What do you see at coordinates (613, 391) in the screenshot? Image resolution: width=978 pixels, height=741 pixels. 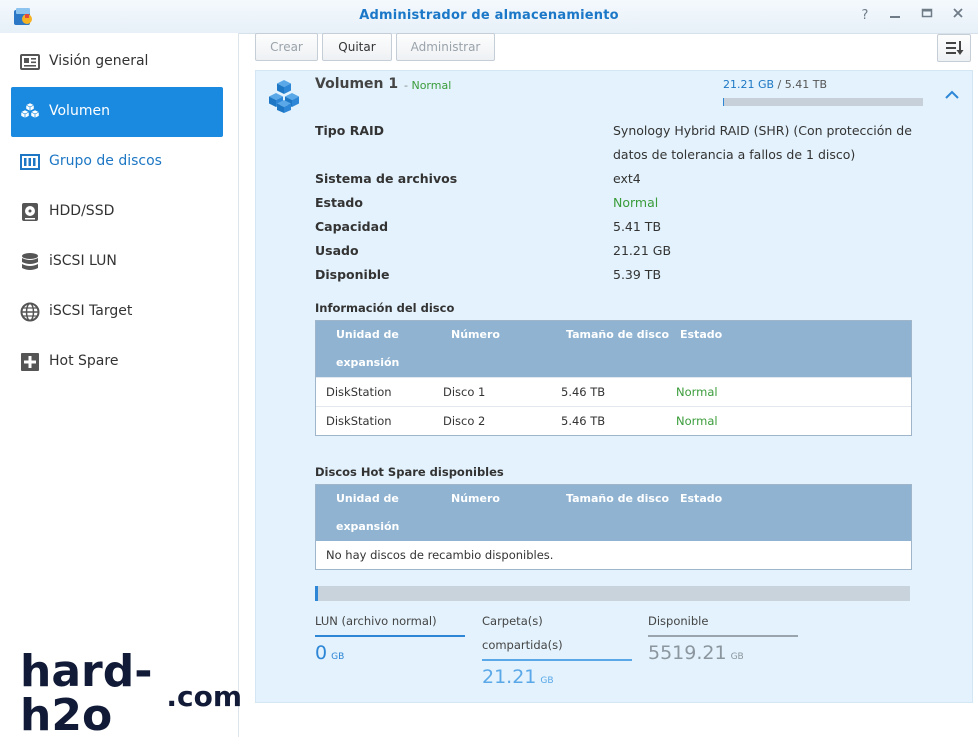 I see `table-row: DiskStation Disco 1 5.46 TB Normal` at bounding box center [613, 391].